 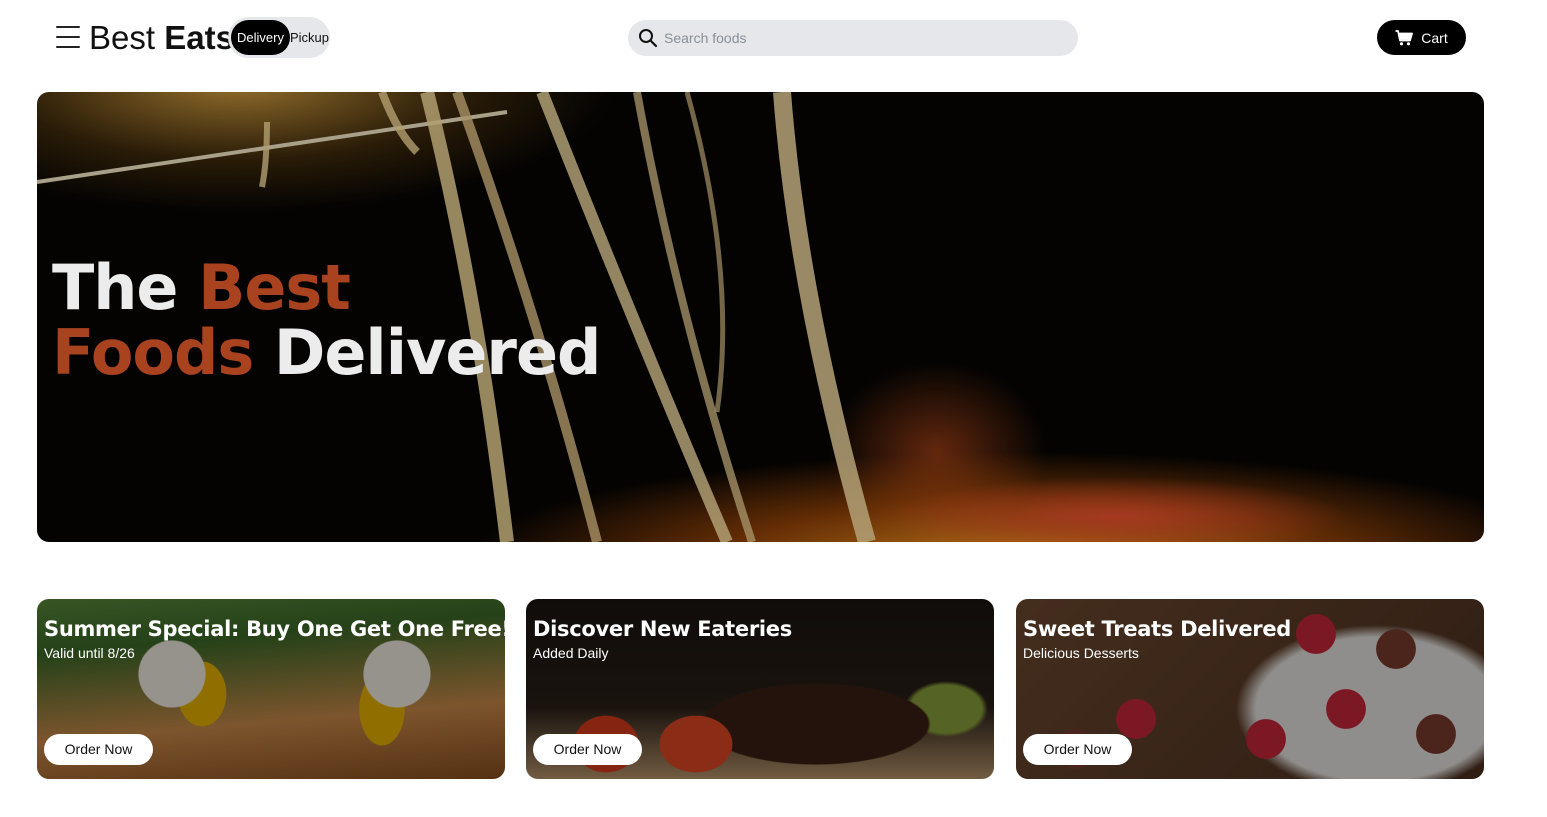 What do you see at coordinates (274, 287) in the screenshot?
I see `hero-word-best: Best` at bounding box center [274, 287].